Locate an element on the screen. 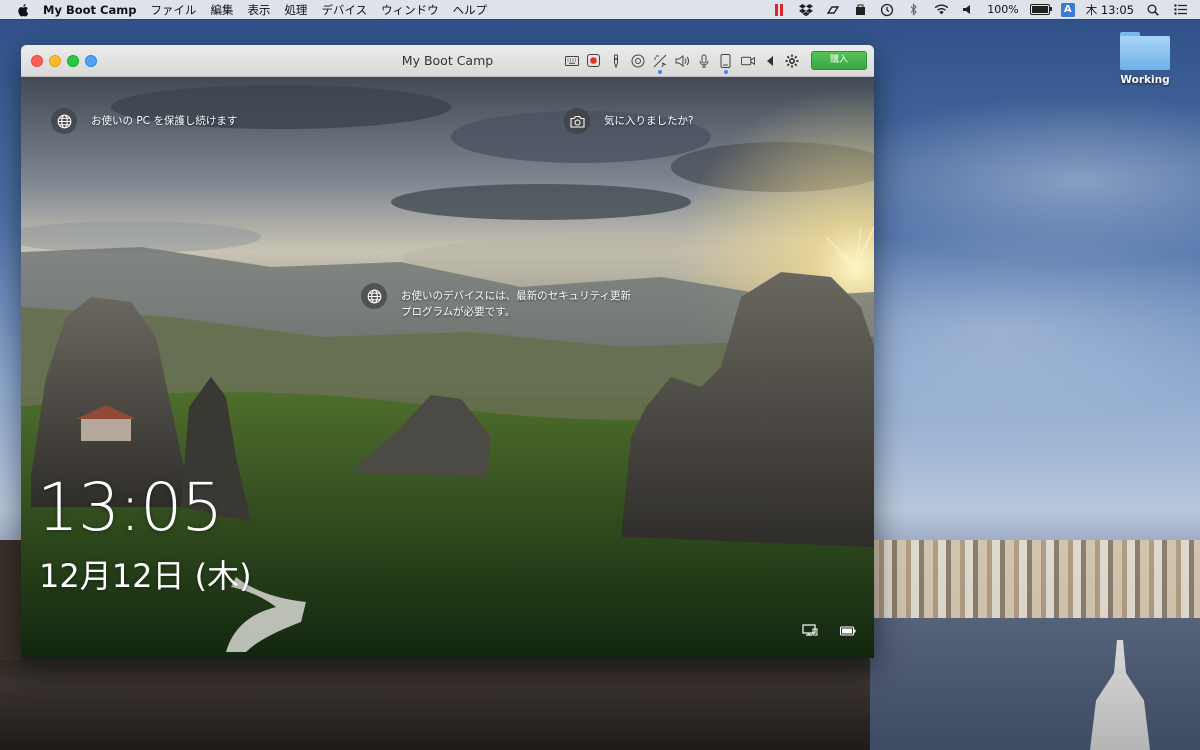  hint-protect-text: お使いの PC を保護し続けます is located at coordinates (164, 121).